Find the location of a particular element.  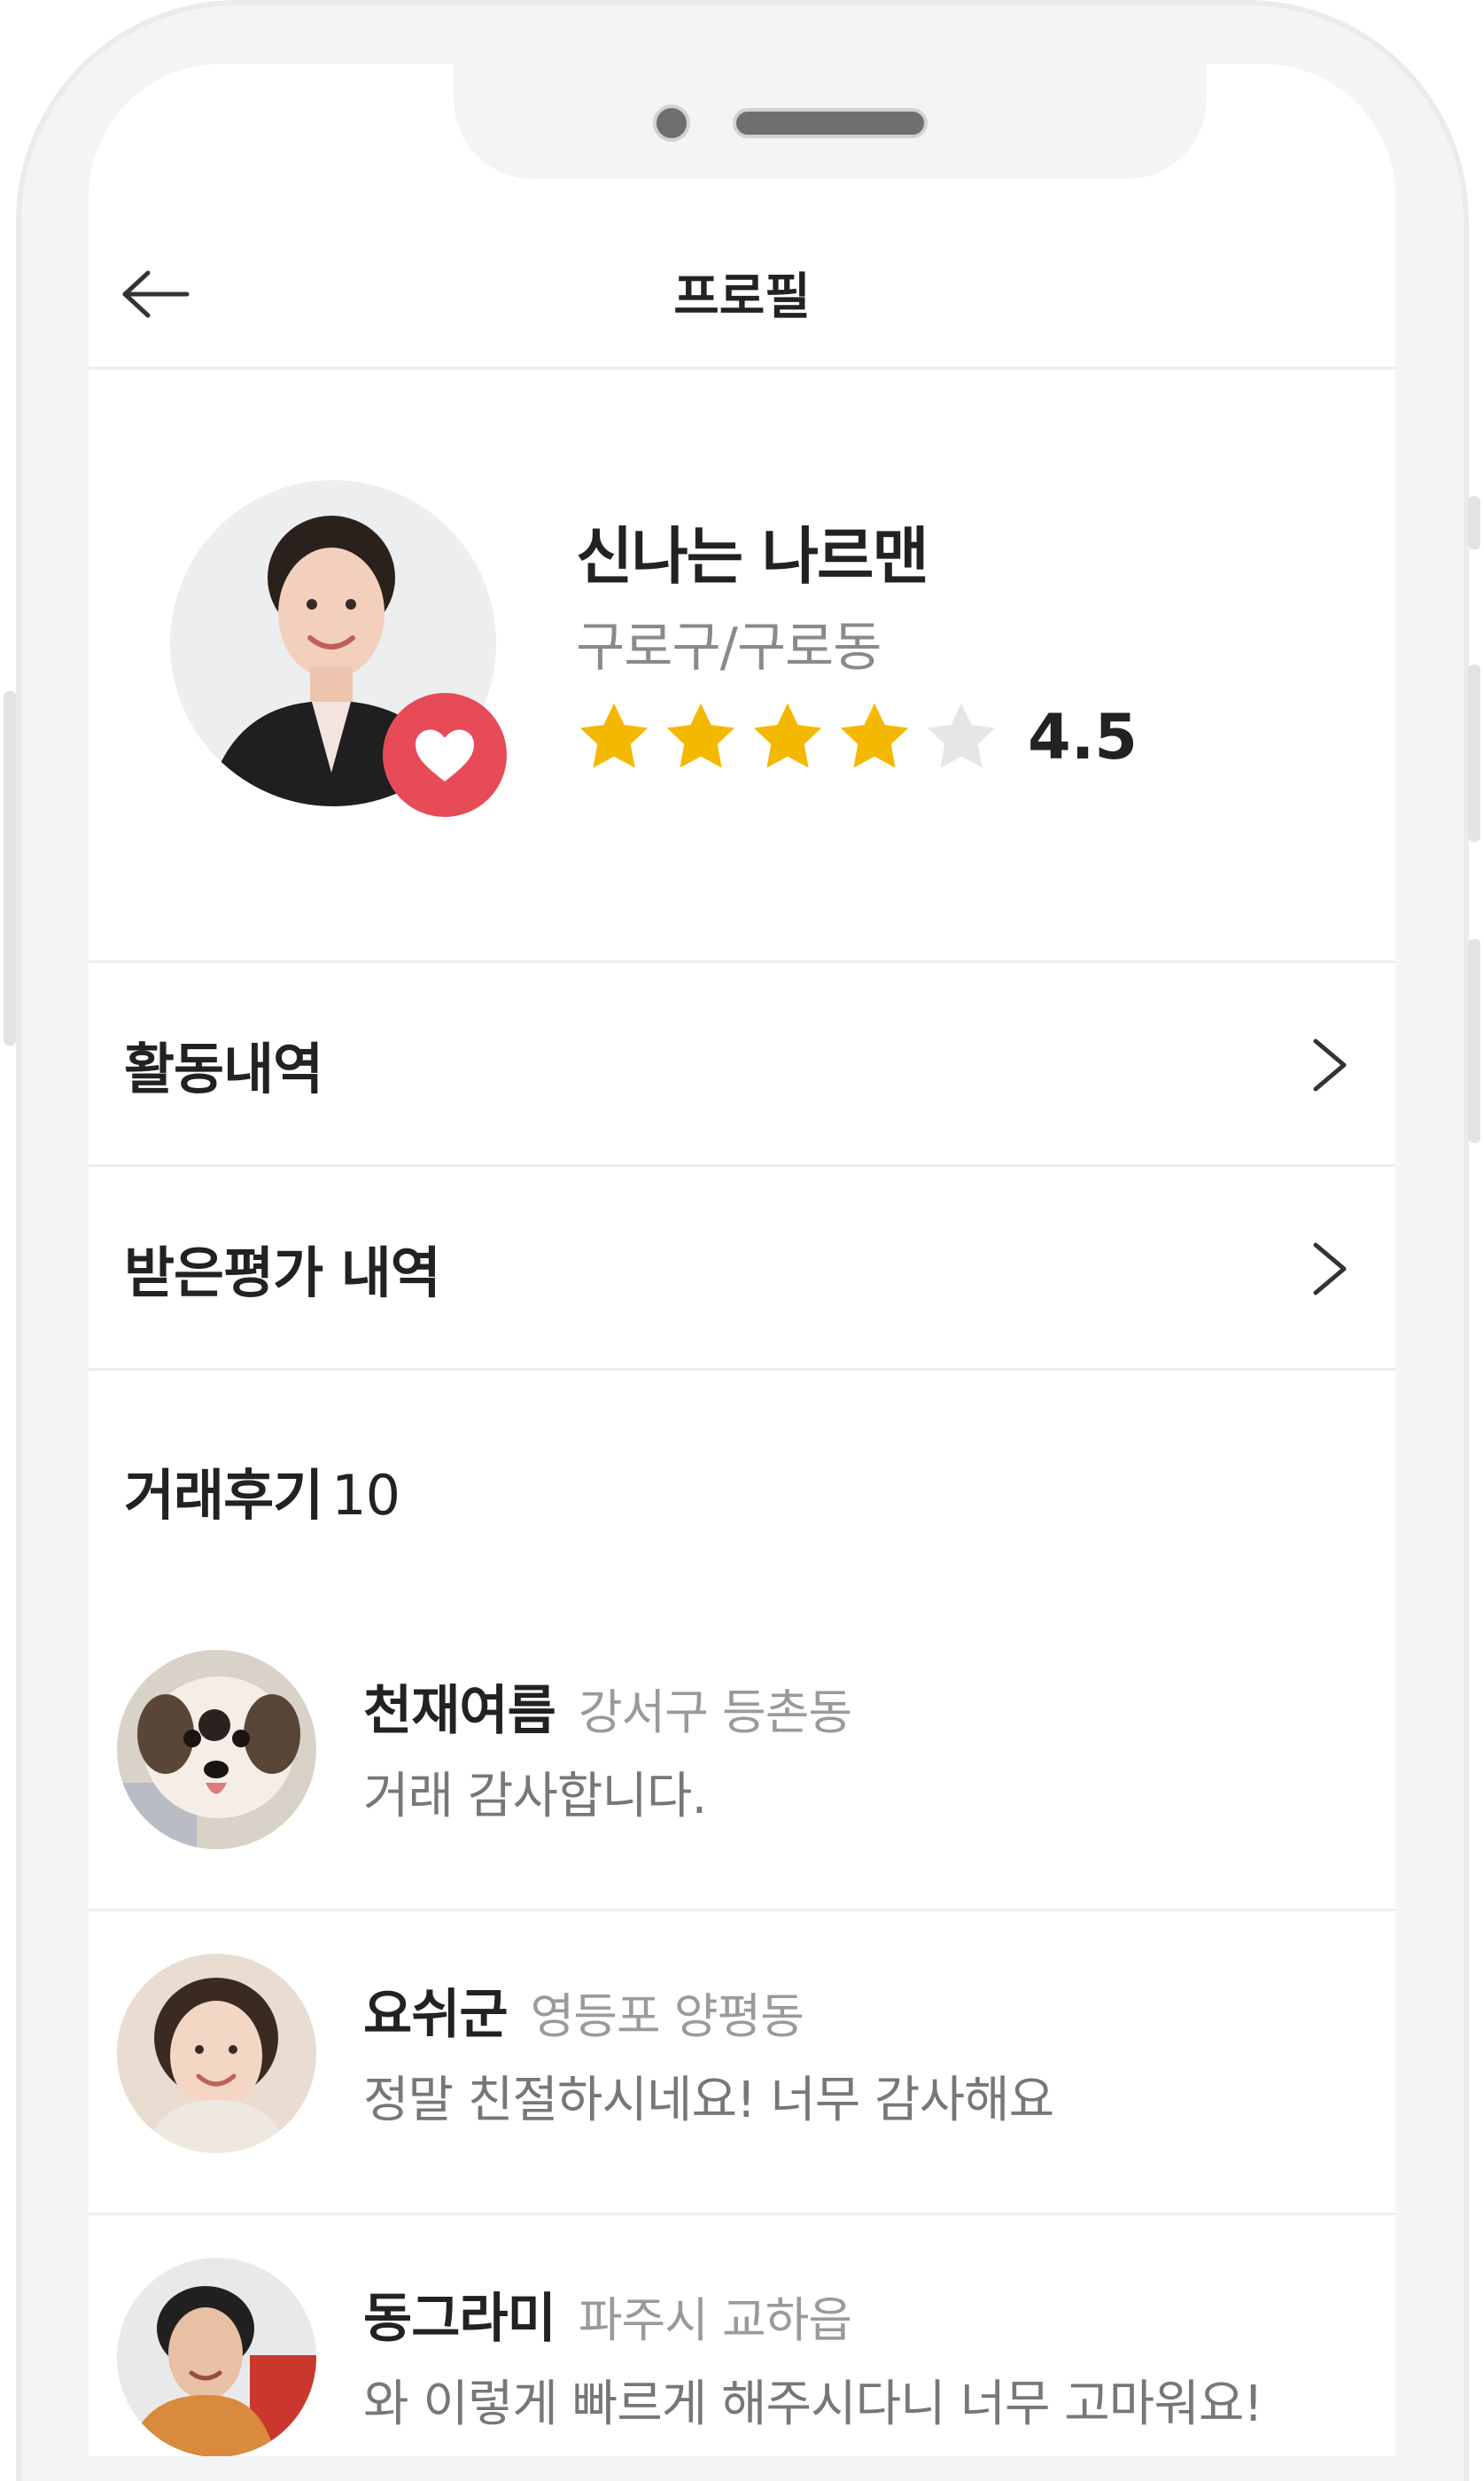

reviewer-name: 천재여름 강서구 등촌동 is located at coordinates (607, 1706).